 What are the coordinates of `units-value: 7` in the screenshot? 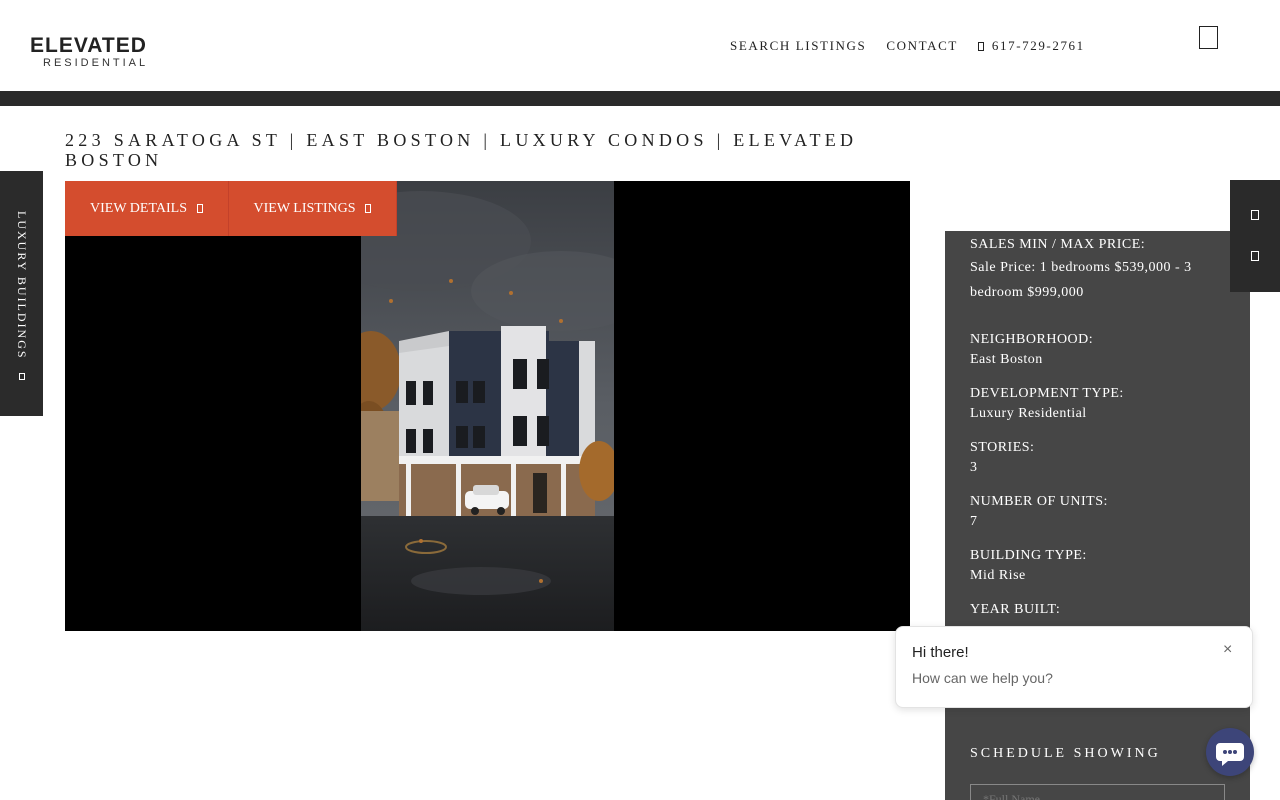 It's located at (974, 521).